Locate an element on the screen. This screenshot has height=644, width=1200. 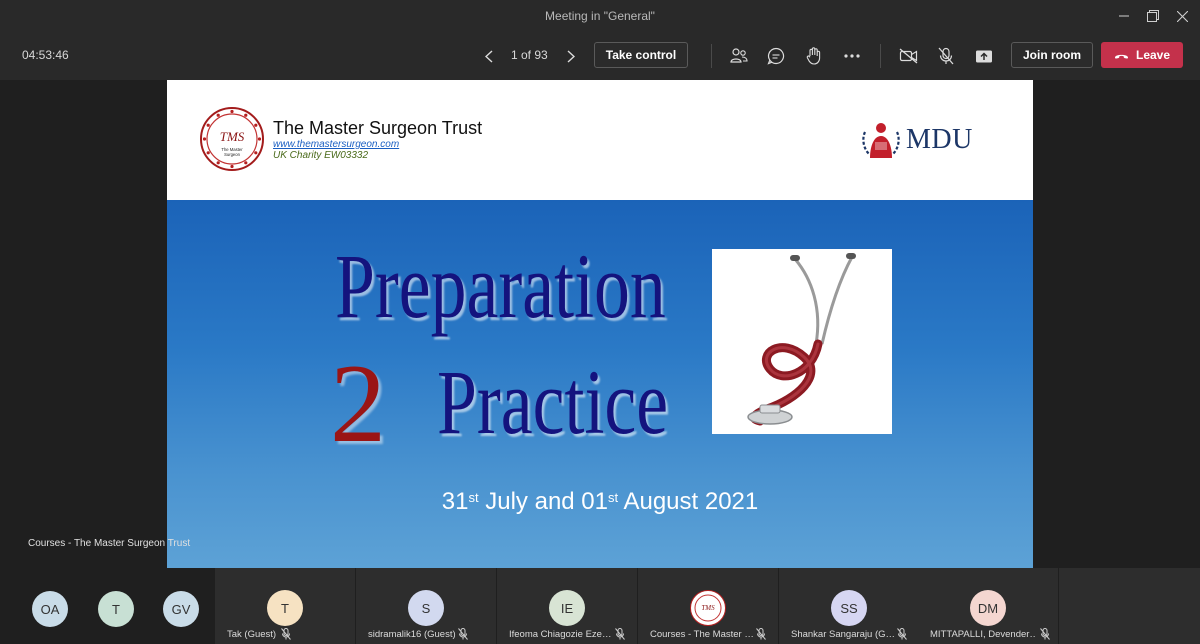
svg-text: TMS is located at coordinates (708, 608).